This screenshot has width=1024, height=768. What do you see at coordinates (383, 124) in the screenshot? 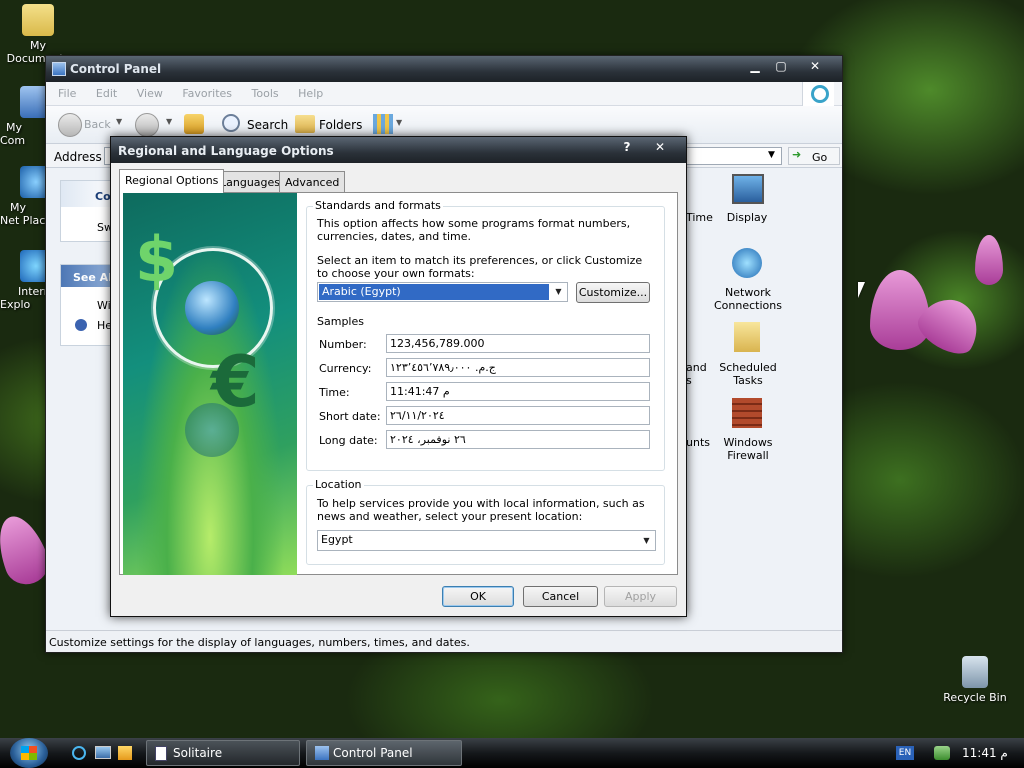
I see `views-icon` at bounding box center [383, 124].